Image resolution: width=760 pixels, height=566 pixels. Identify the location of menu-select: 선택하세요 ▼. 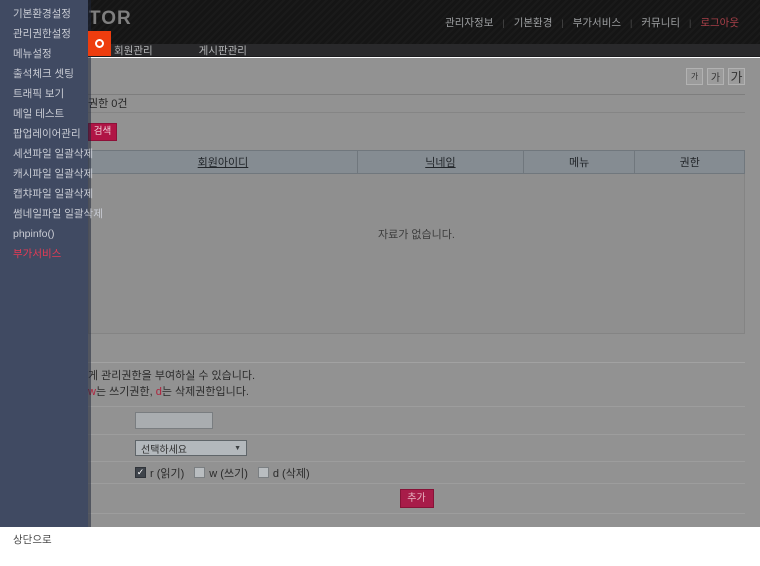
(191, 448).